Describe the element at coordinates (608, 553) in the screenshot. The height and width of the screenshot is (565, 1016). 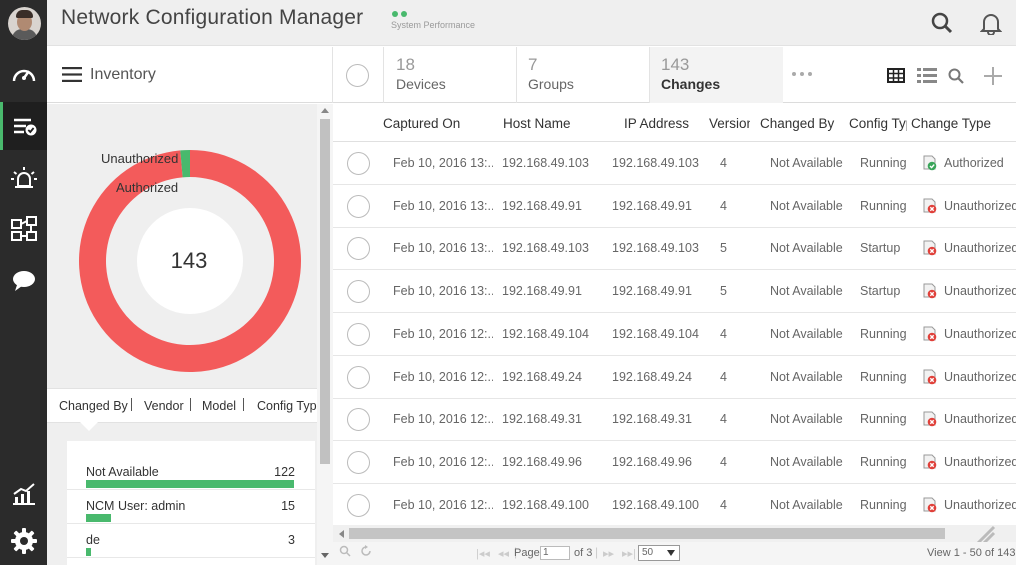
I see `next-page-icon: ▸▸` at that location.